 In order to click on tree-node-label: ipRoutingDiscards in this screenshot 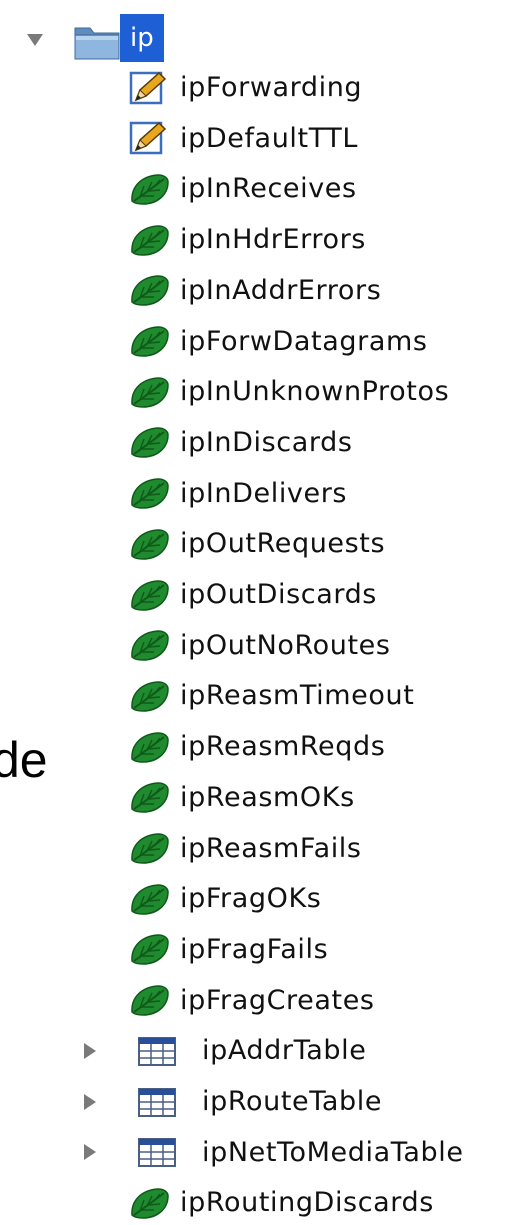, I will do `click(307, 1203)`.